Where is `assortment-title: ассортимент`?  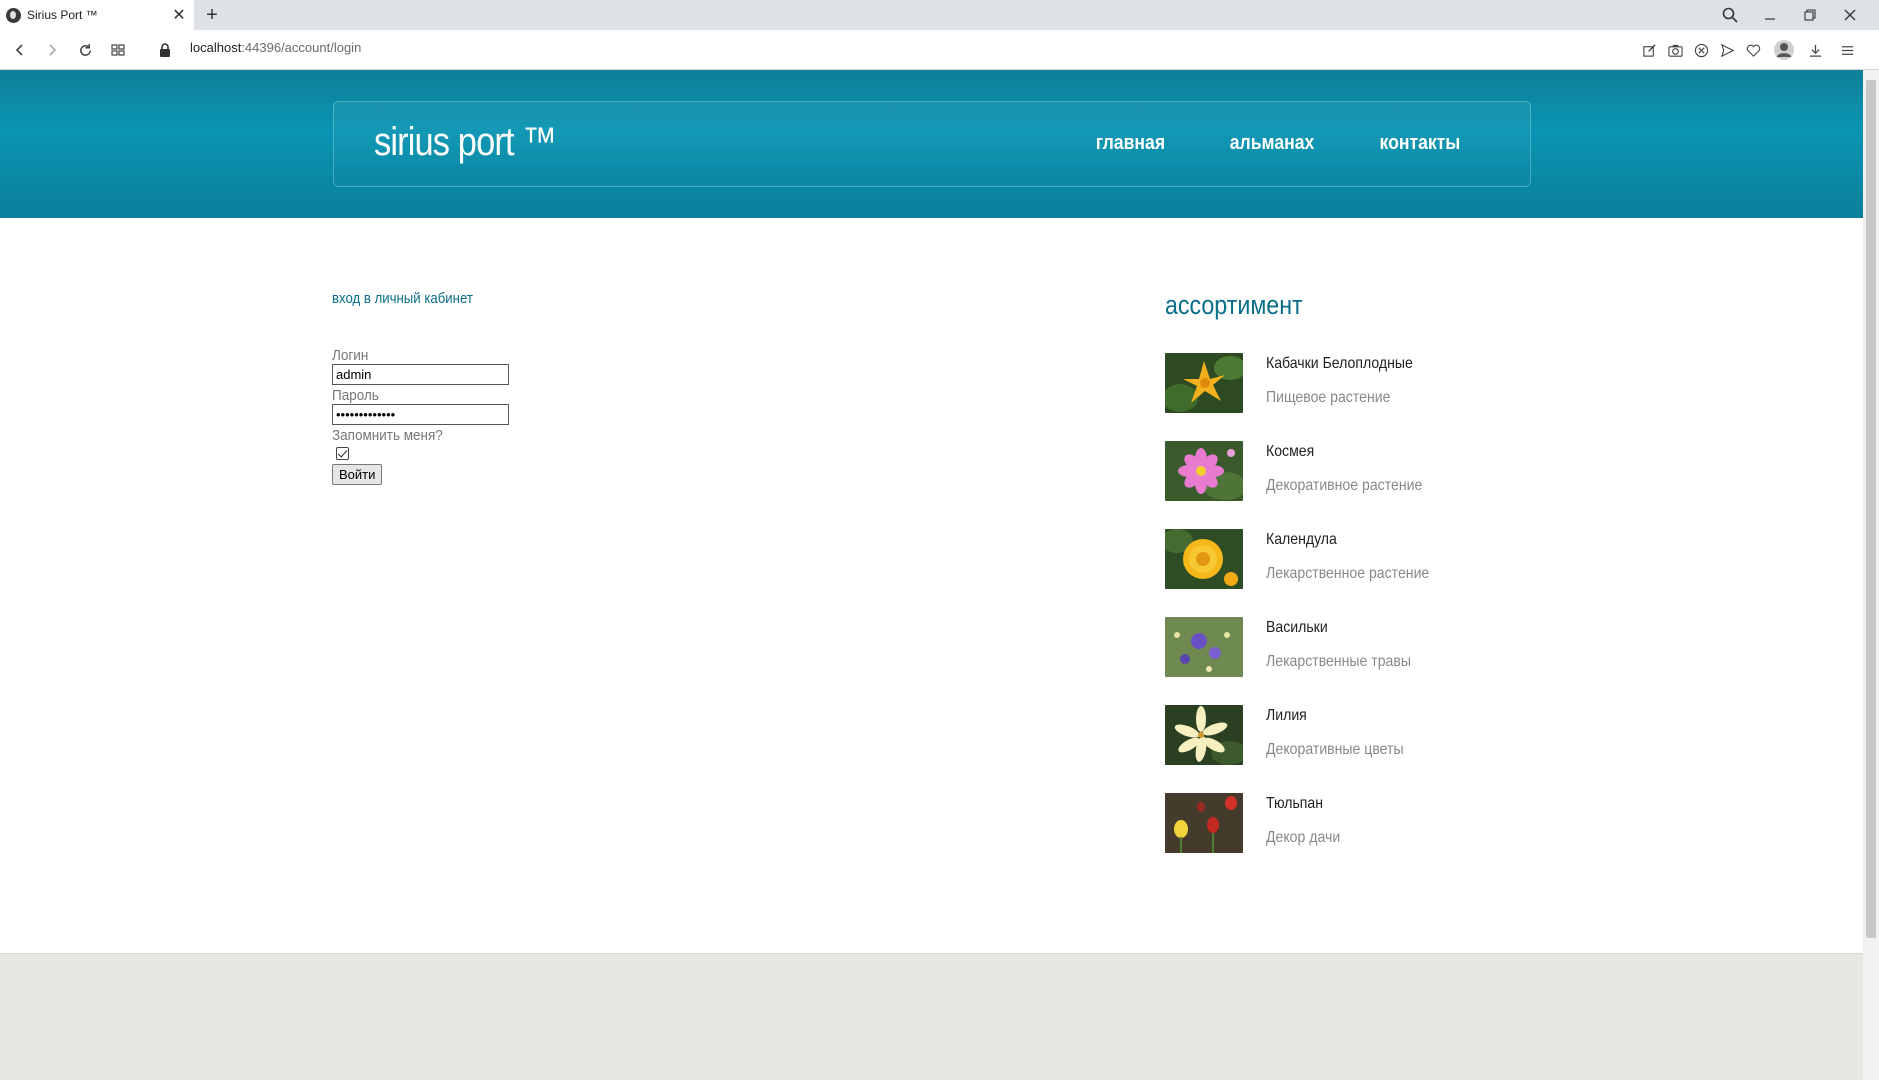 assortment-title: ассортимент is located at coordinates (1234, 305).